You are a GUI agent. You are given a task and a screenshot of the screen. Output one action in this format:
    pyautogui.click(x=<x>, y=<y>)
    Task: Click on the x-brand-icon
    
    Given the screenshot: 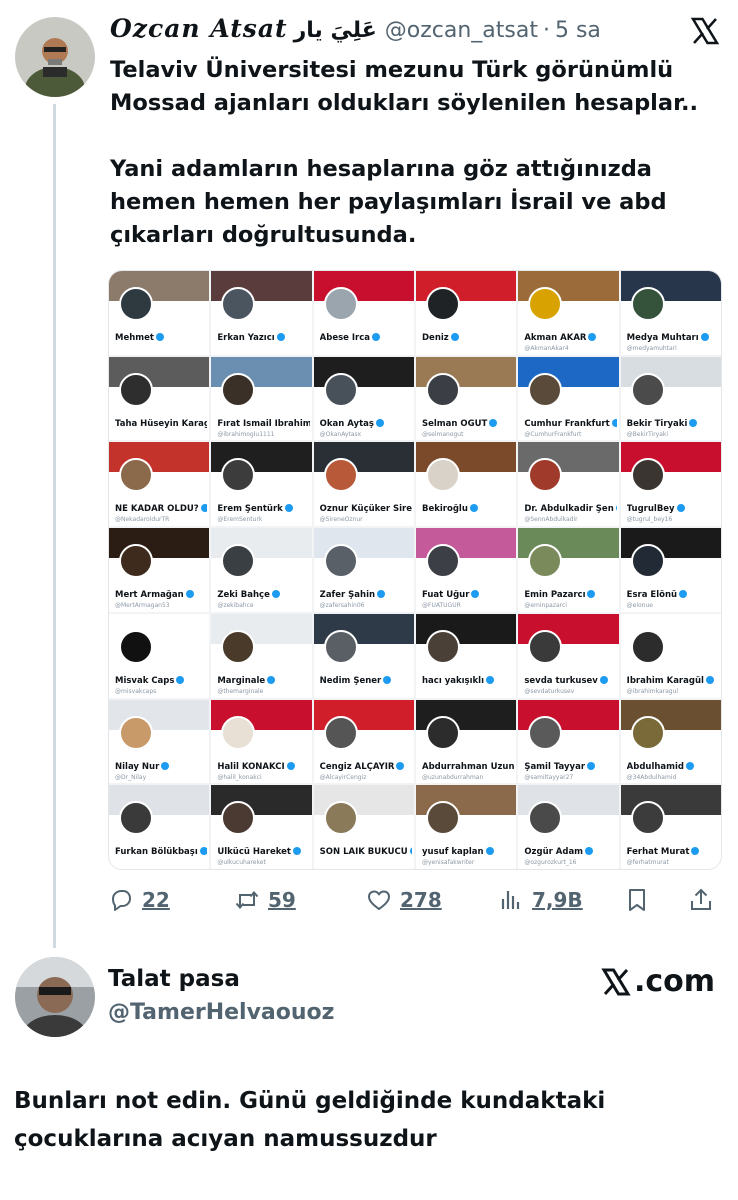 What is the action you would take?
    pyautogui.click(x=616, y=981)
    